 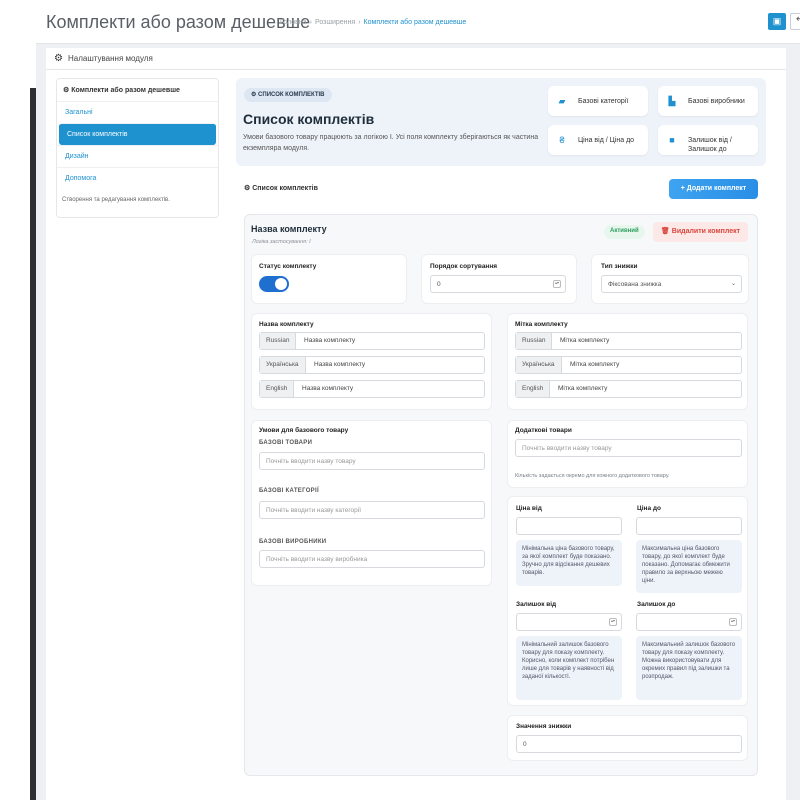 What do you see at coordinates (534, 341) in the screenshot?
I see `language-tag: Russian` at bounding box center [534, 341].